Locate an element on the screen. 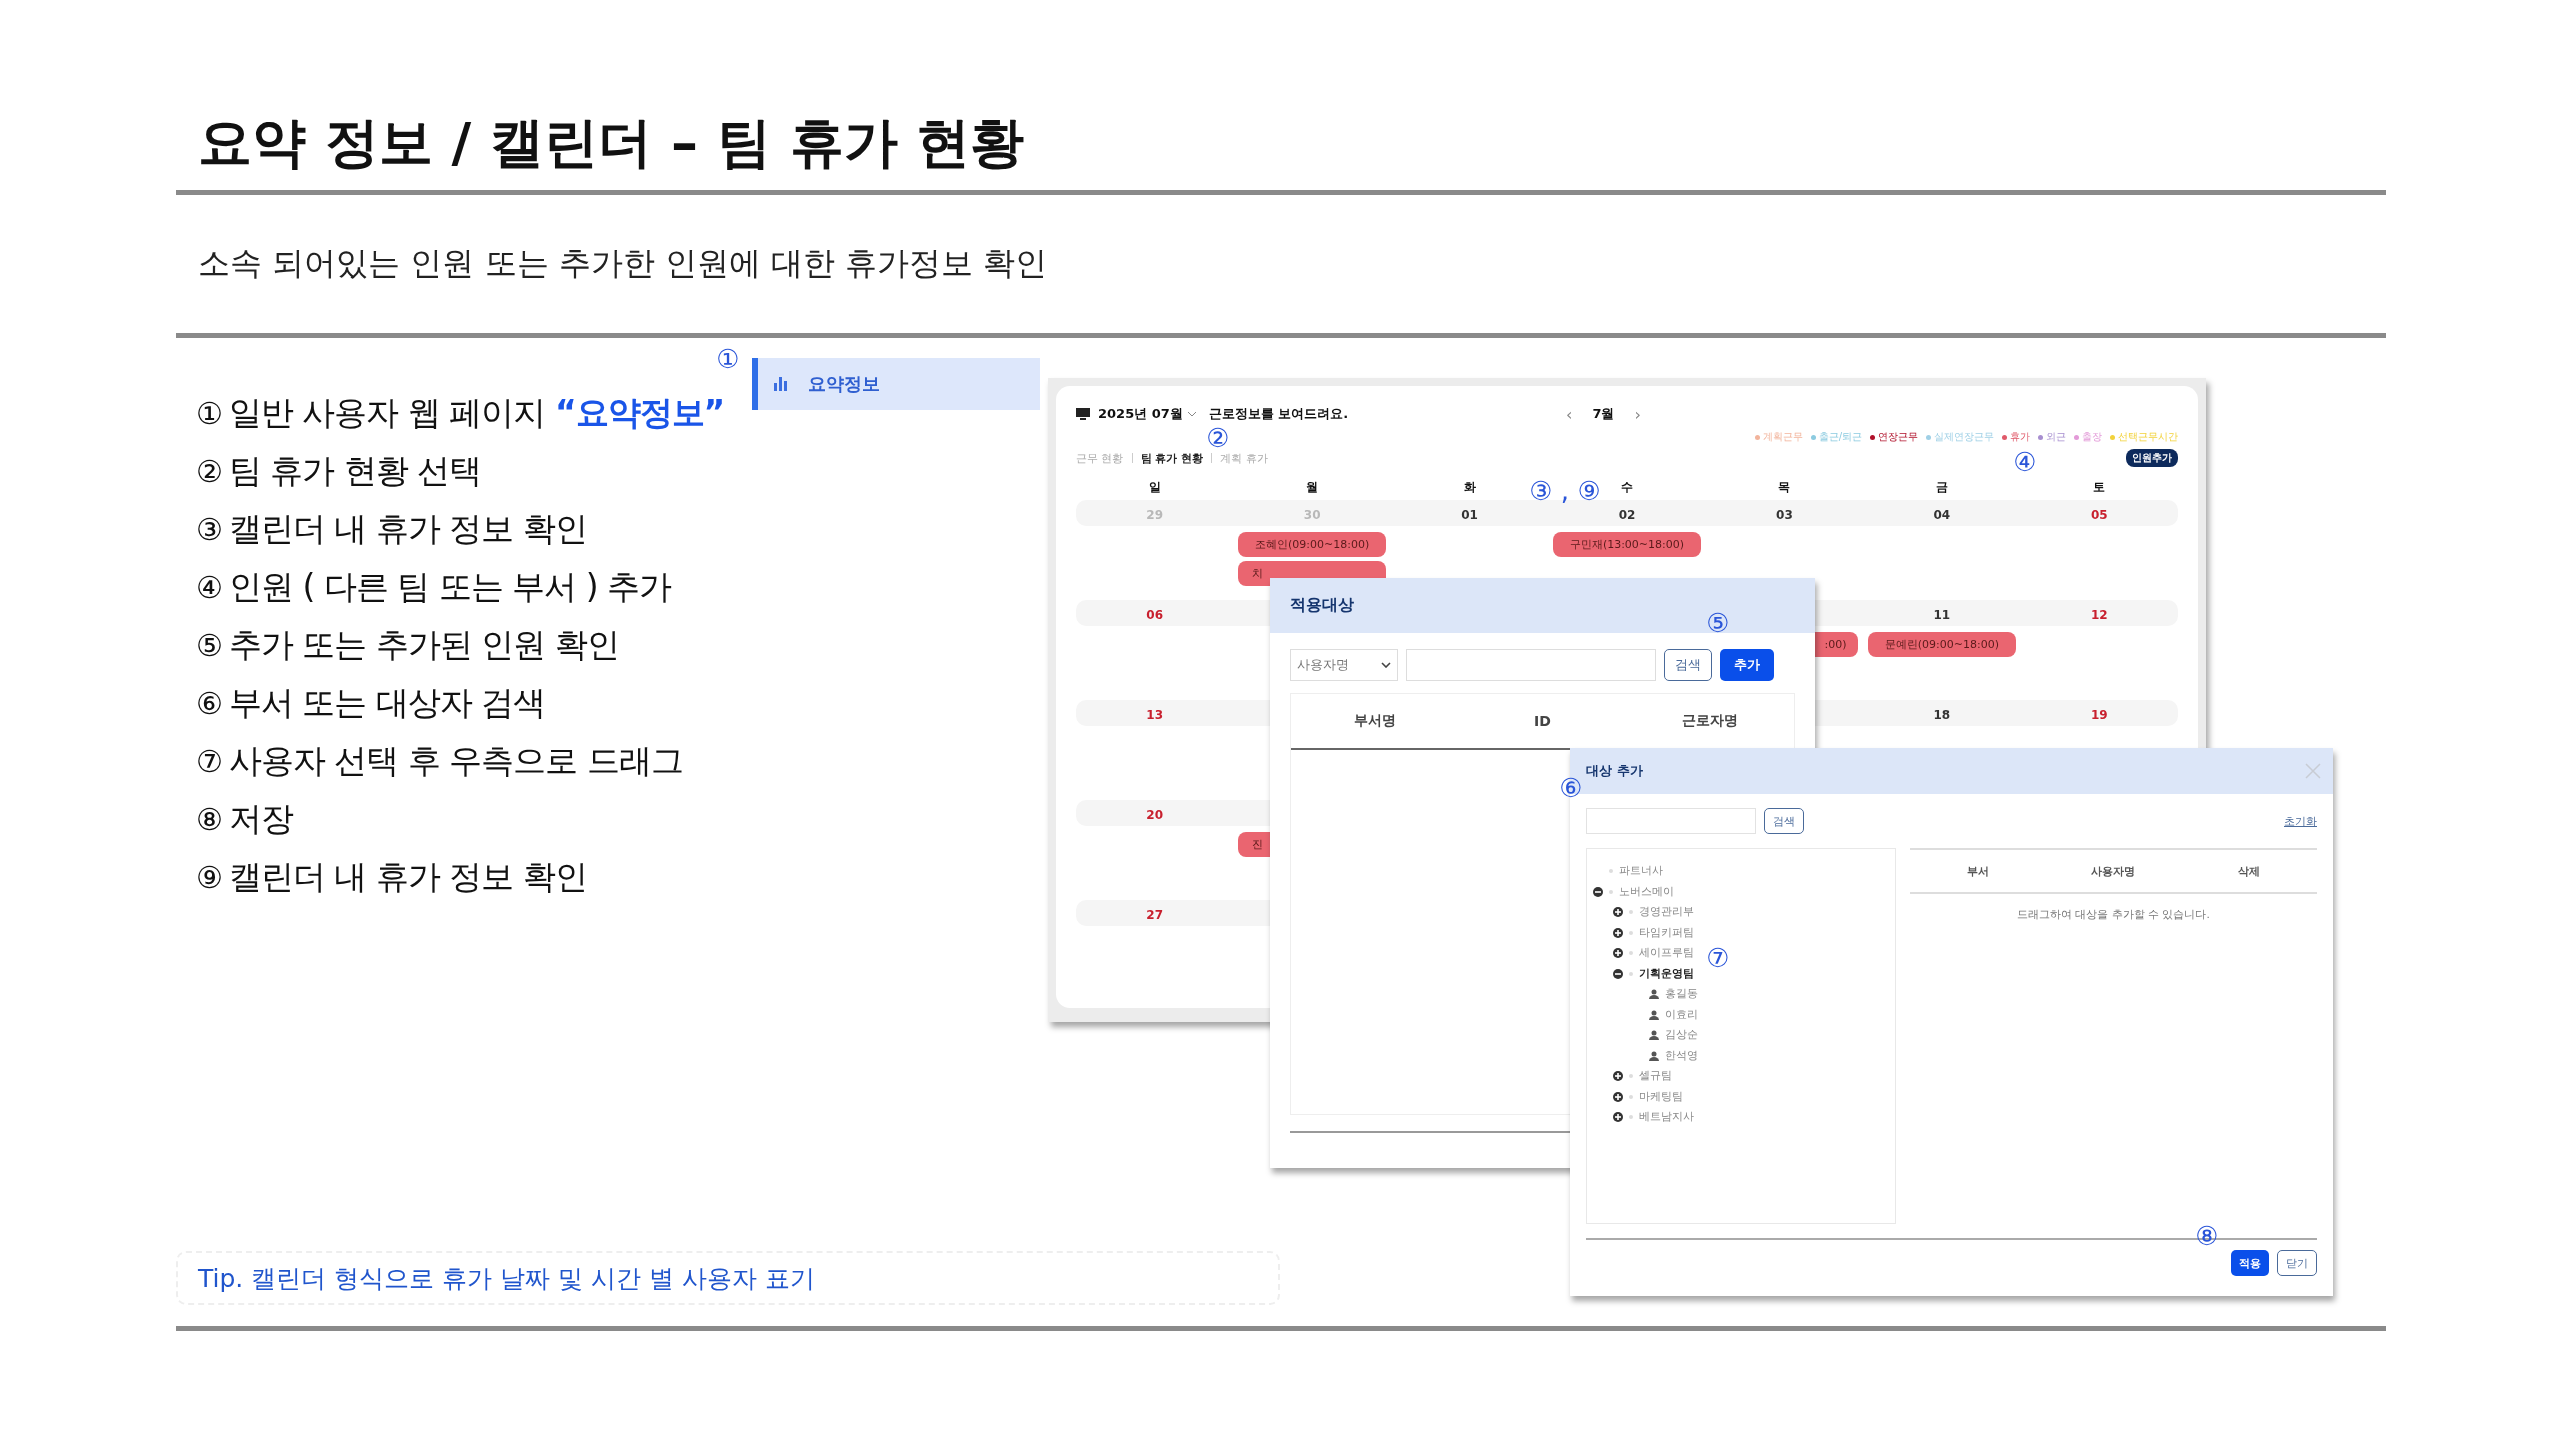  legend-label: 출근/퇴근 is located at coordinates (1840, 437).